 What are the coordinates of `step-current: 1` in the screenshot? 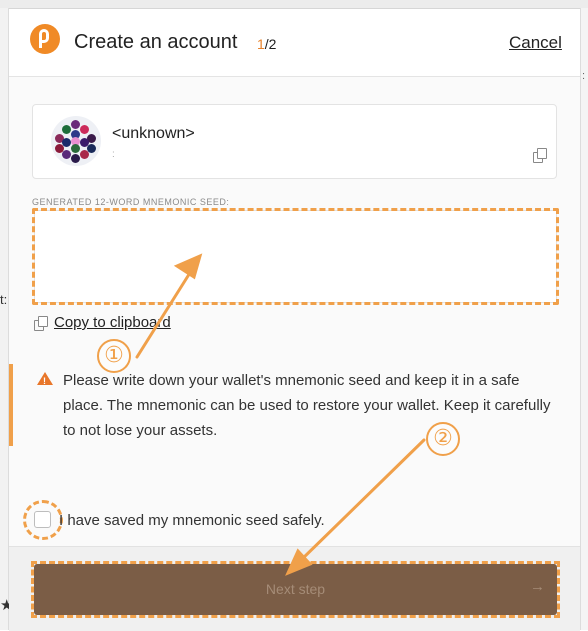 It's located at (261, 44).